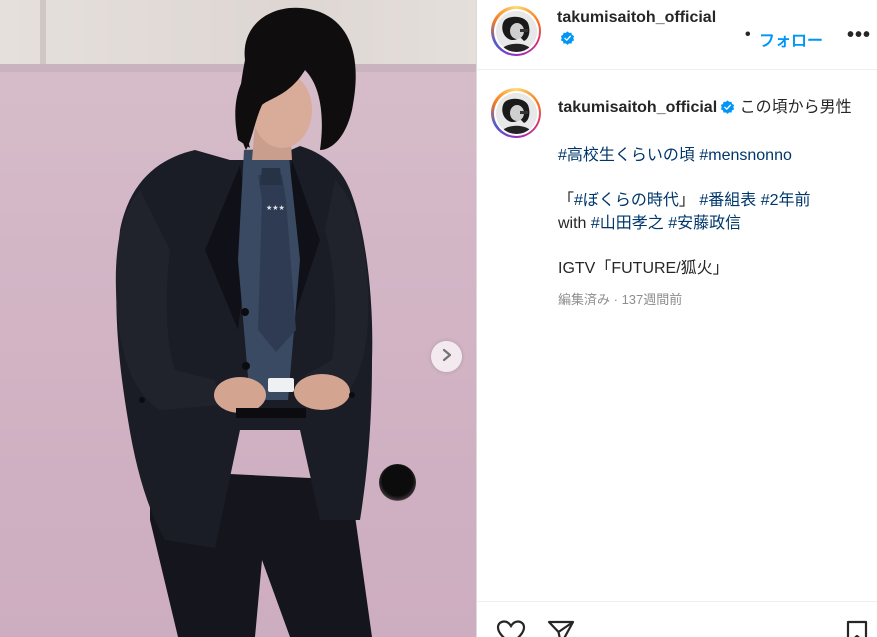  I want to click on bracket-open: 「, so click(566, 200).